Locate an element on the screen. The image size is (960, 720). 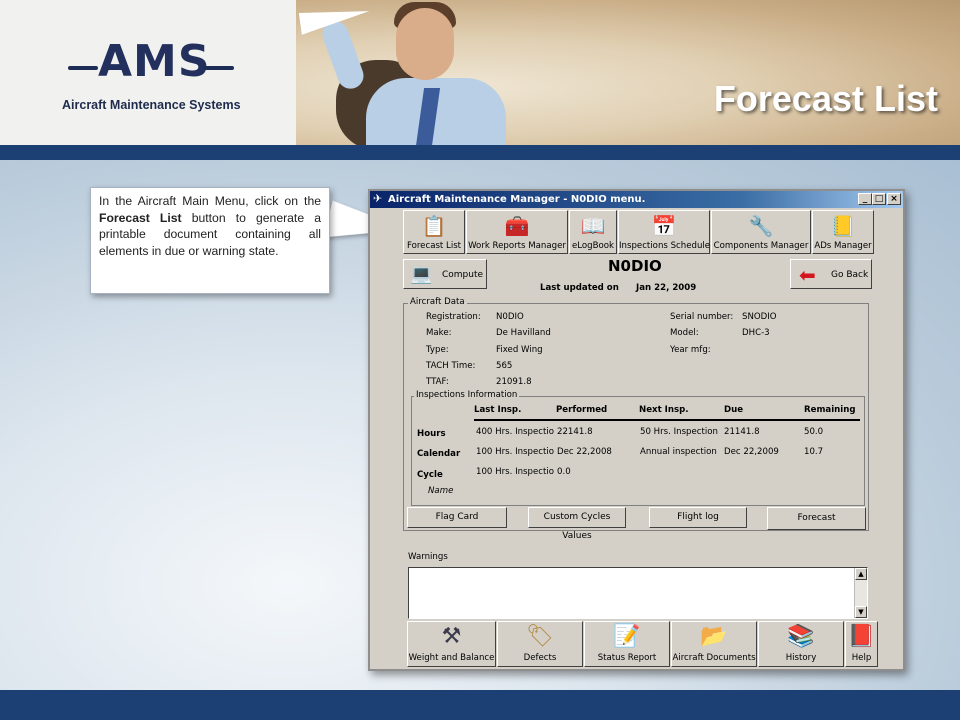
flag-card-button: Flag Card is located at coordinates (457, 517).